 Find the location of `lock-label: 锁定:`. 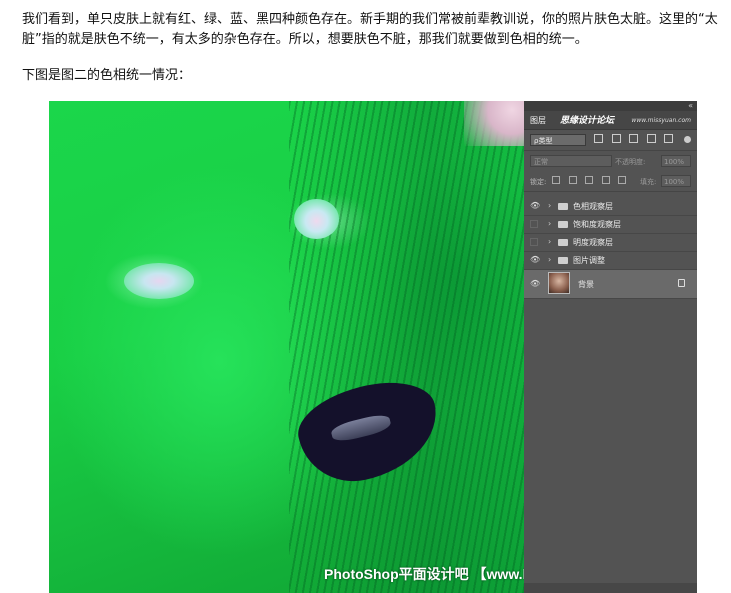

lock-label: 锁定: is located at coordinates (538, 182).